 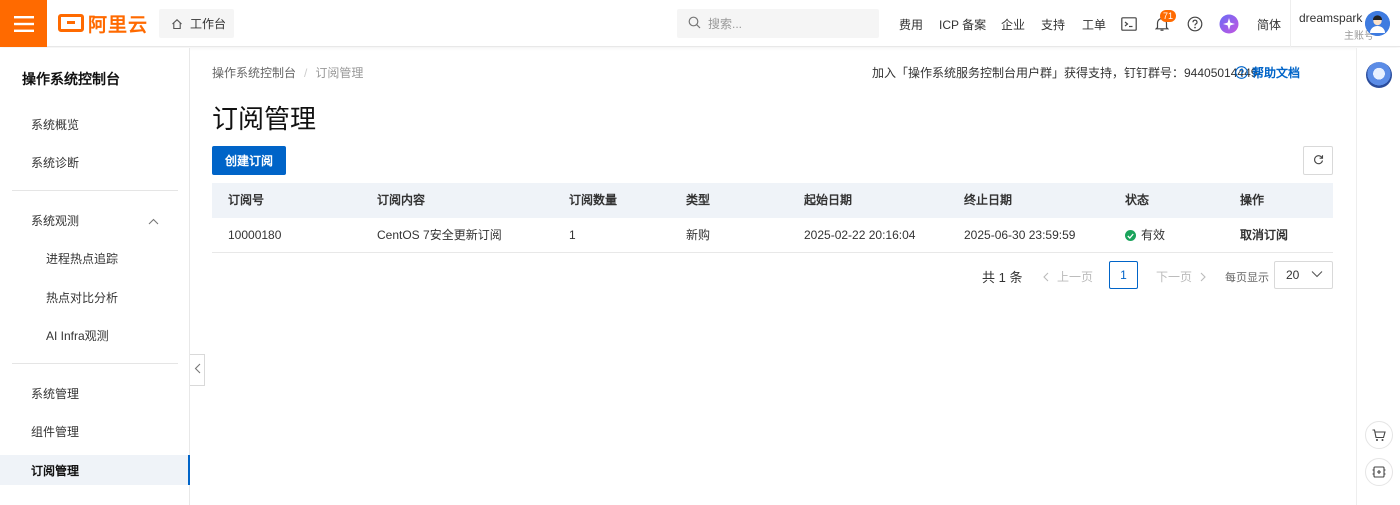 What do you see at coordinates (55, 470) in the screenshot?
I see `sidebar-item-label: 订阅管理` at bounding box center [55, 470].